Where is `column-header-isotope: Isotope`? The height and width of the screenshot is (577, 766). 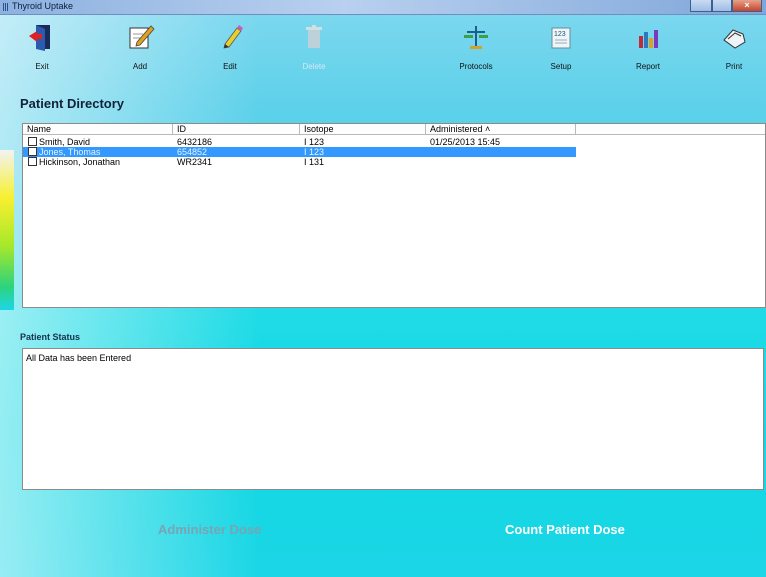 column-header-isotope: Isotope is located at coordinates (363, 129).